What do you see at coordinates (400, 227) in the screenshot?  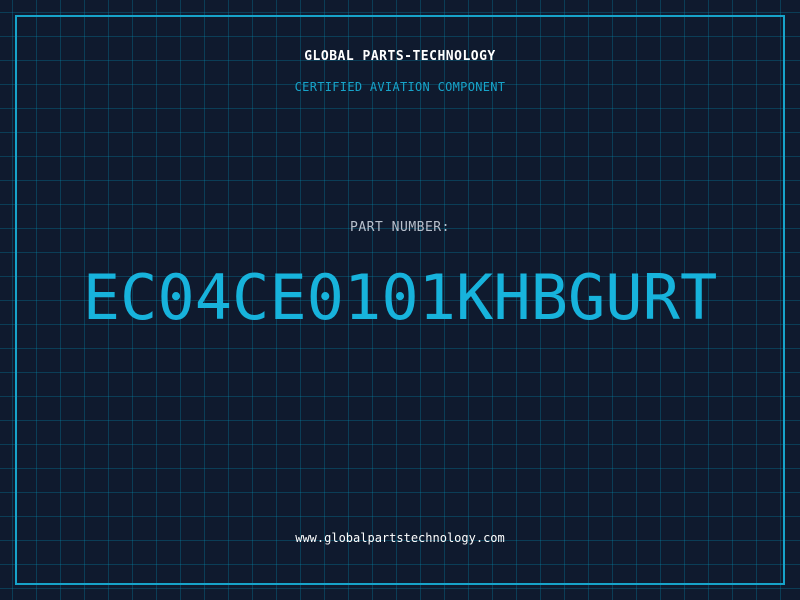 I see `part-number-label: PART NUMBER:` at bounding box center [400, 227].